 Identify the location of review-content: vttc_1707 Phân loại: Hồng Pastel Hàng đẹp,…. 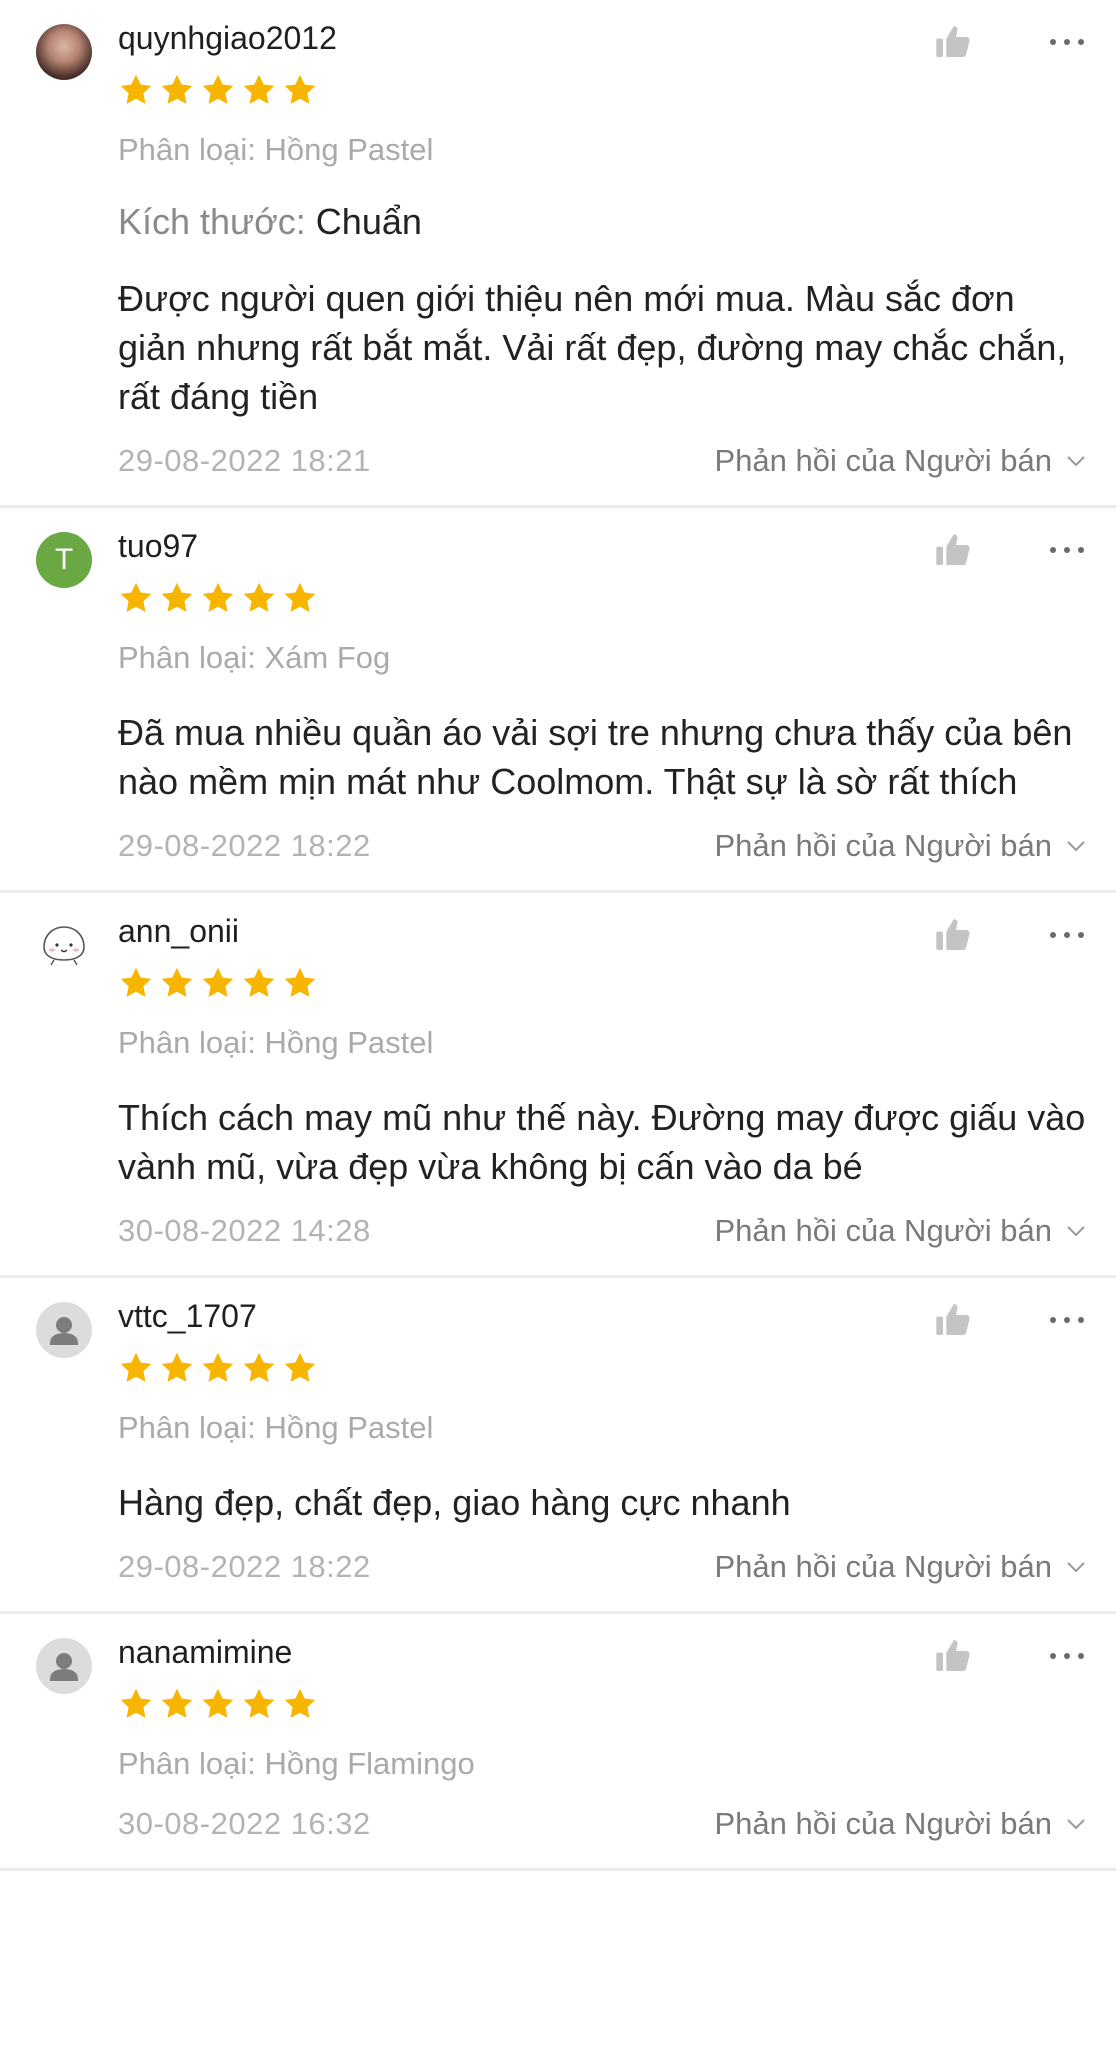
(602, 1453).